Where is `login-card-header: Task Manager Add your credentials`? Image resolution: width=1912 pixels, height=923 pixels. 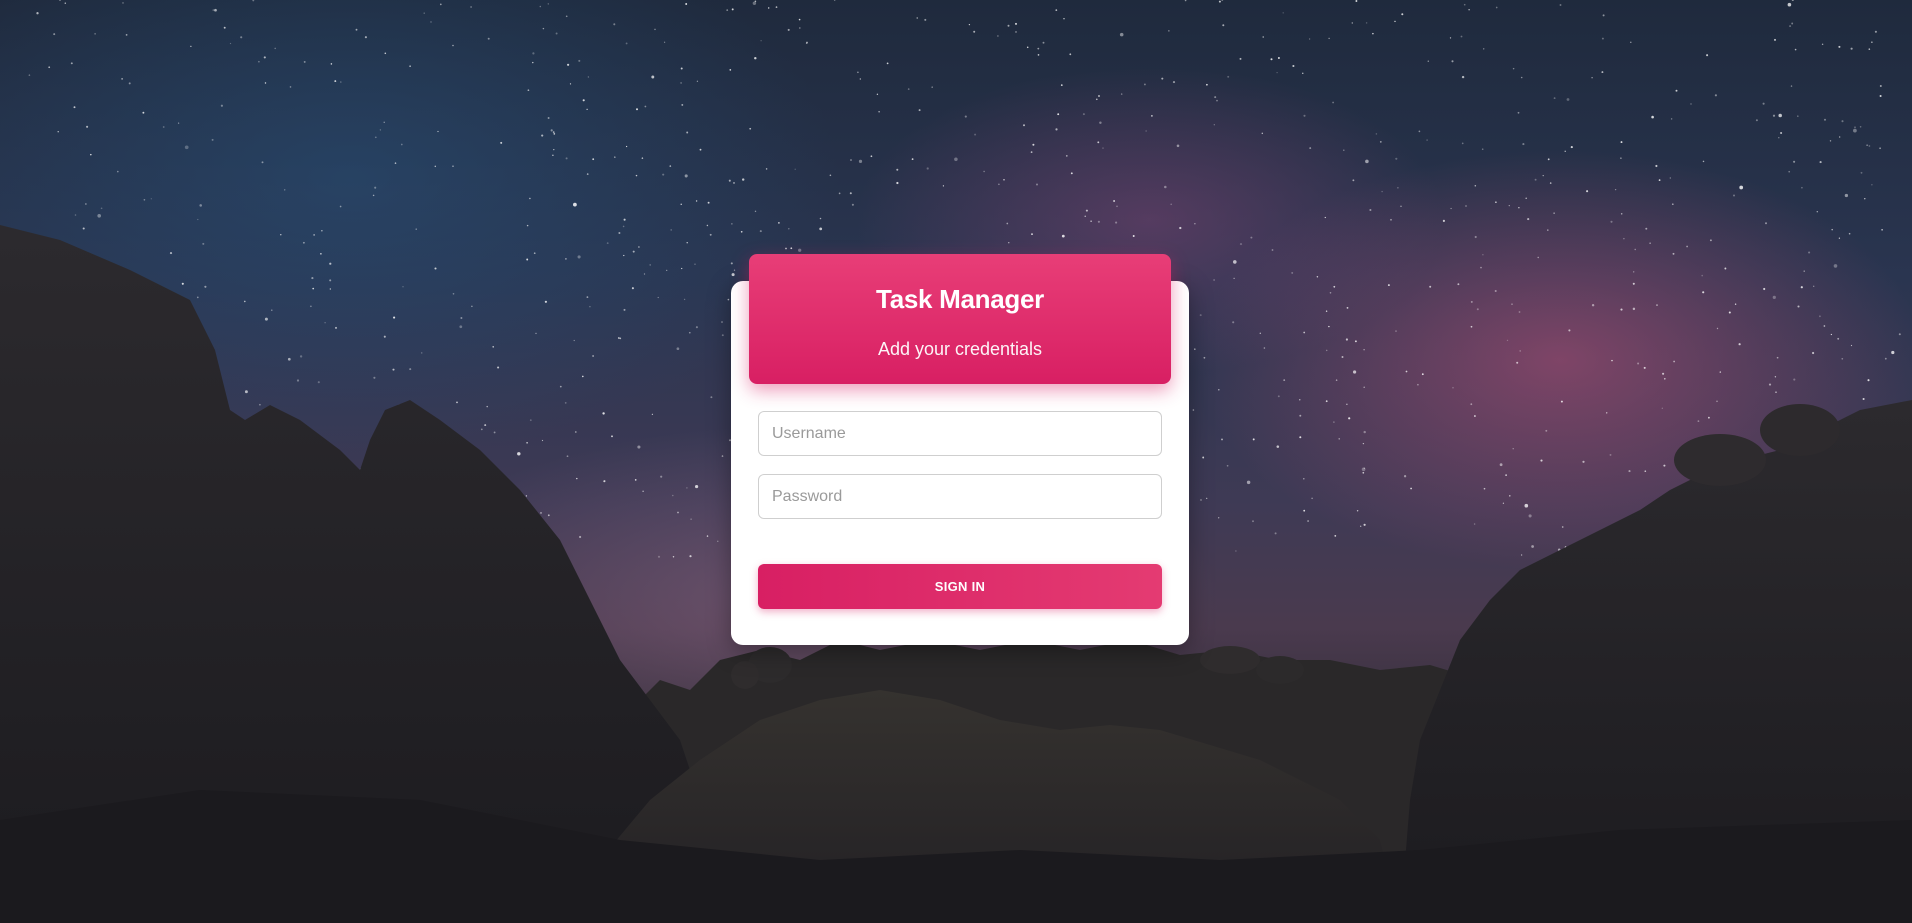 login-card-header: Task Manager Add your credentials is located at coordinates (960, 319).